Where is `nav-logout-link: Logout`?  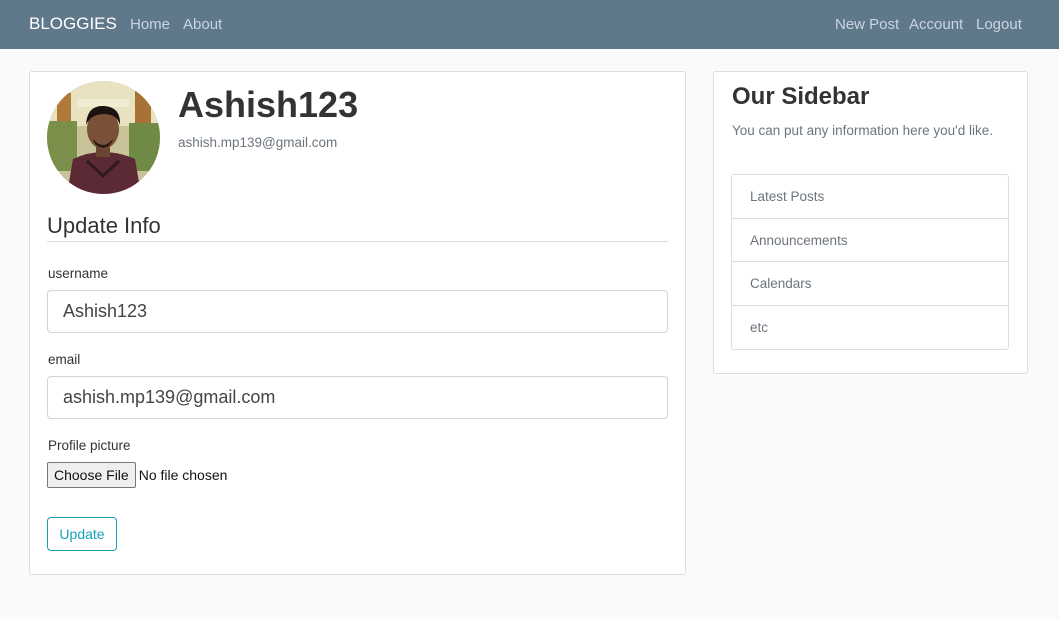
nav-logout-link: Logout is located at coordinates (999, 24).